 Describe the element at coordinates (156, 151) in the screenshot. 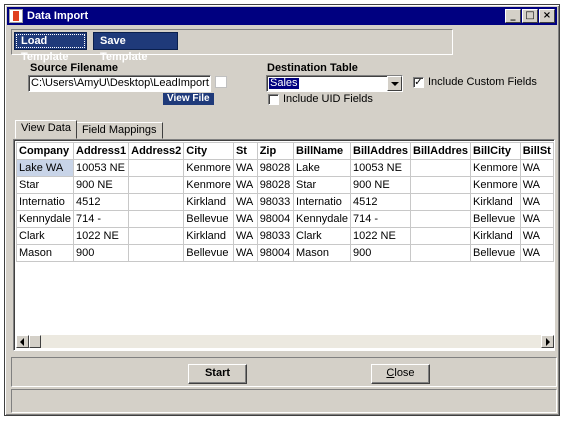

I see `column-header: Address2` at that location.